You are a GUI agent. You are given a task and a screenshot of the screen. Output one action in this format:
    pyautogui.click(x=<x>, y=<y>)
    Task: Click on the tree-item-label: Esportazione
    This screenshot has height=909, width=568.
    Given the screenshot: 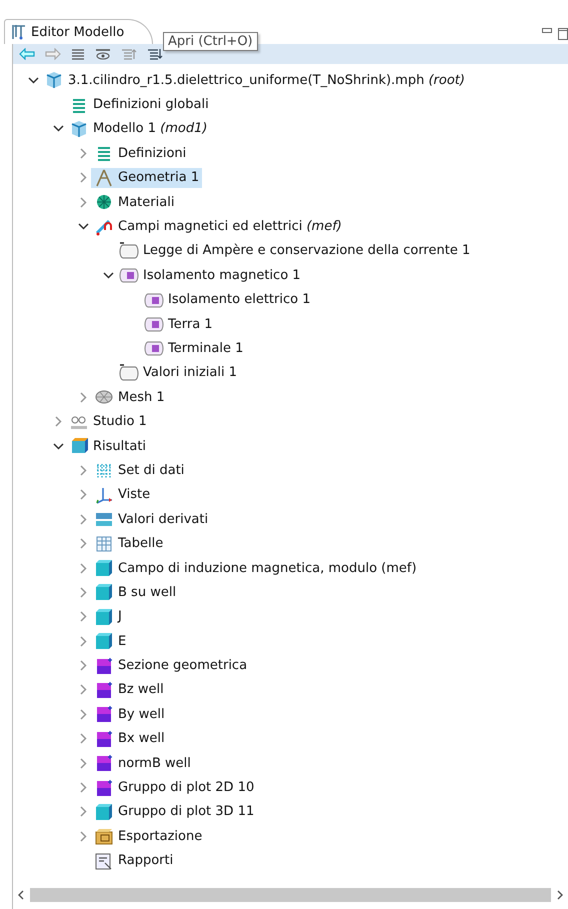 What is the action you would take?
    pyautogui.click(x=160, y=836)
    